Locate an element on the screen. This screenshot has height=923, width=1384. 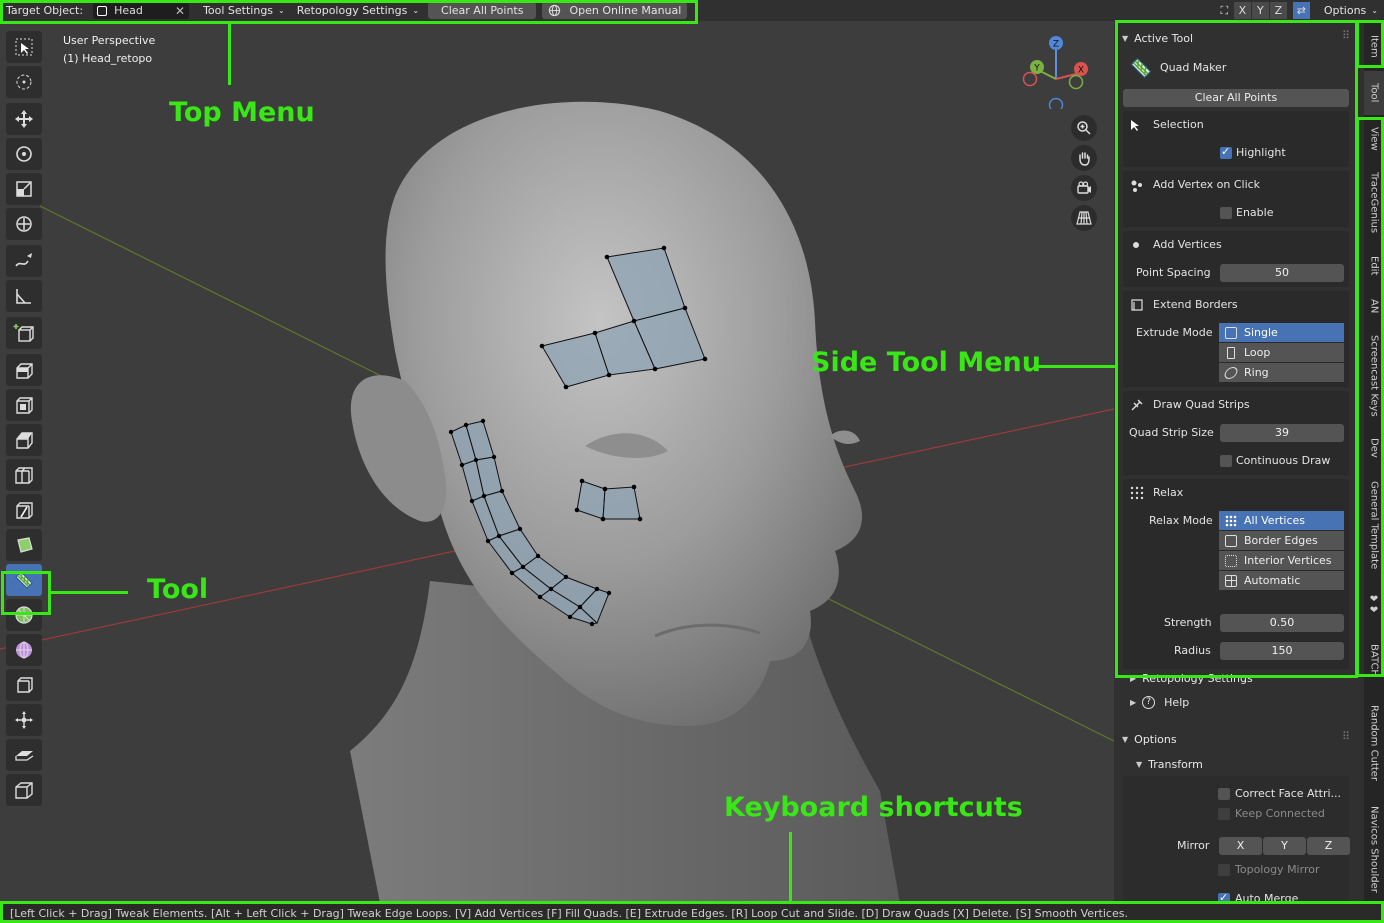
strength-field: 0.50 is located at coordinates (1282, 623).